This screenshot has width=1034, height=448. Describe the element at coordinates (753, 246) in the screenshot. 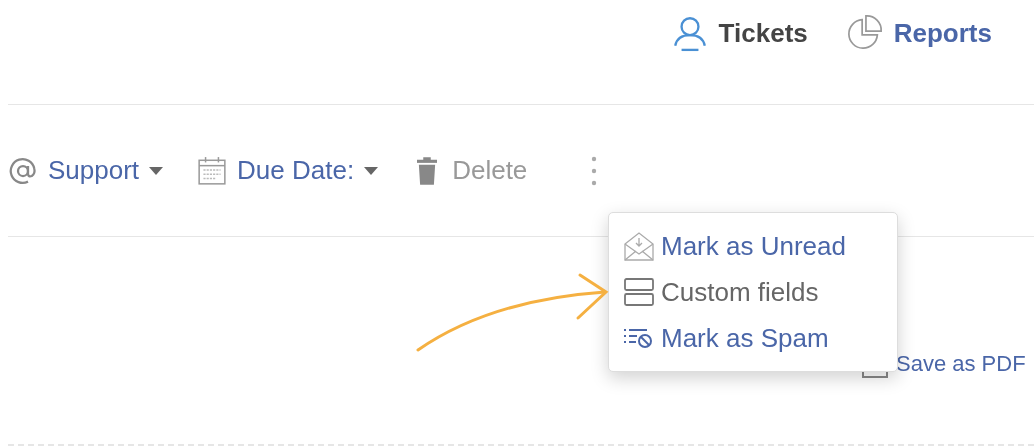

I see `menu-item: Mark as Unread` at that location.